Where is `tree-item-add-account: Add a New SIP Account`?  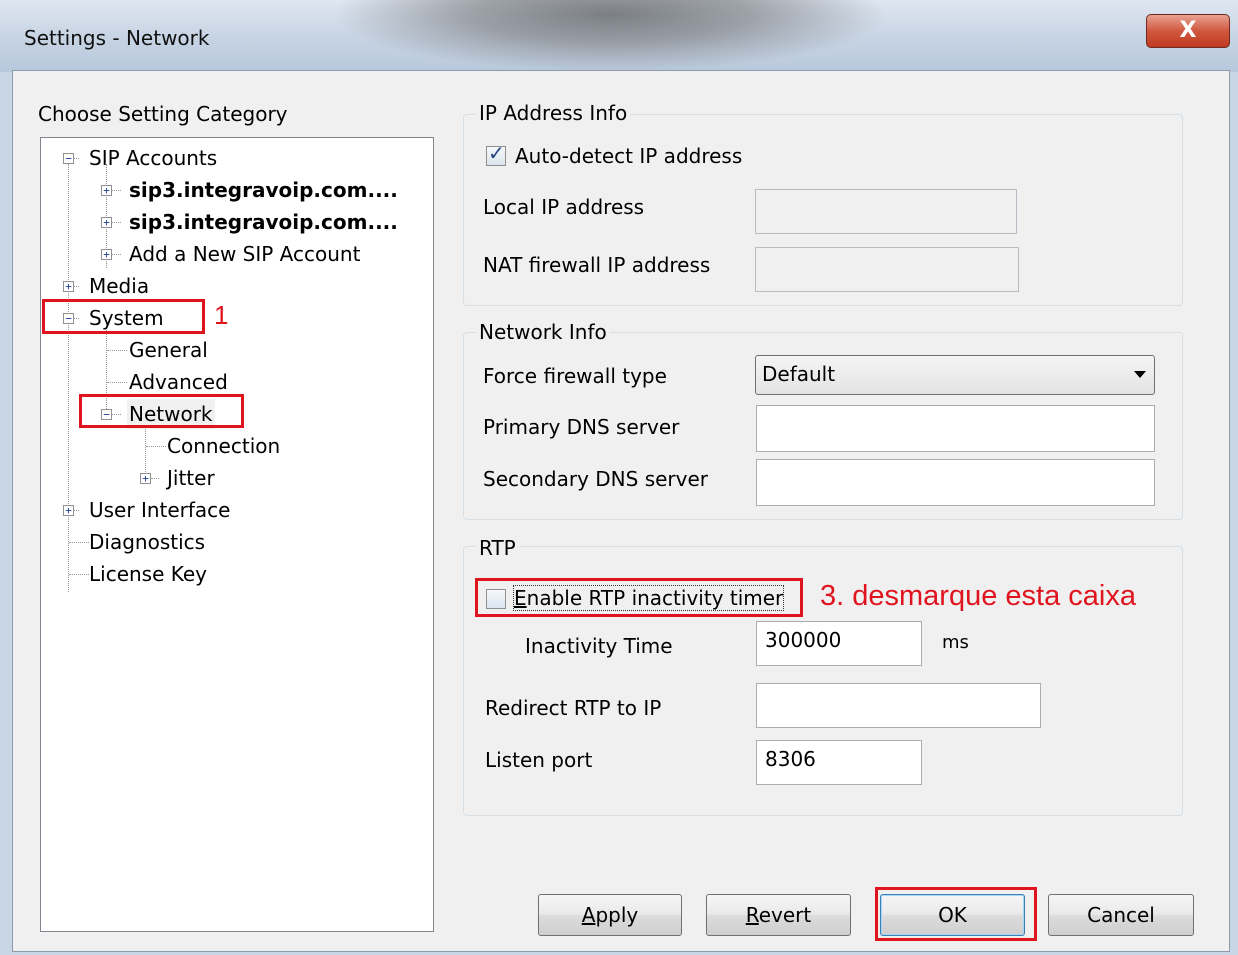 tree-item-add-account: Add a New SIP Account is located at coordinates (244, 254).